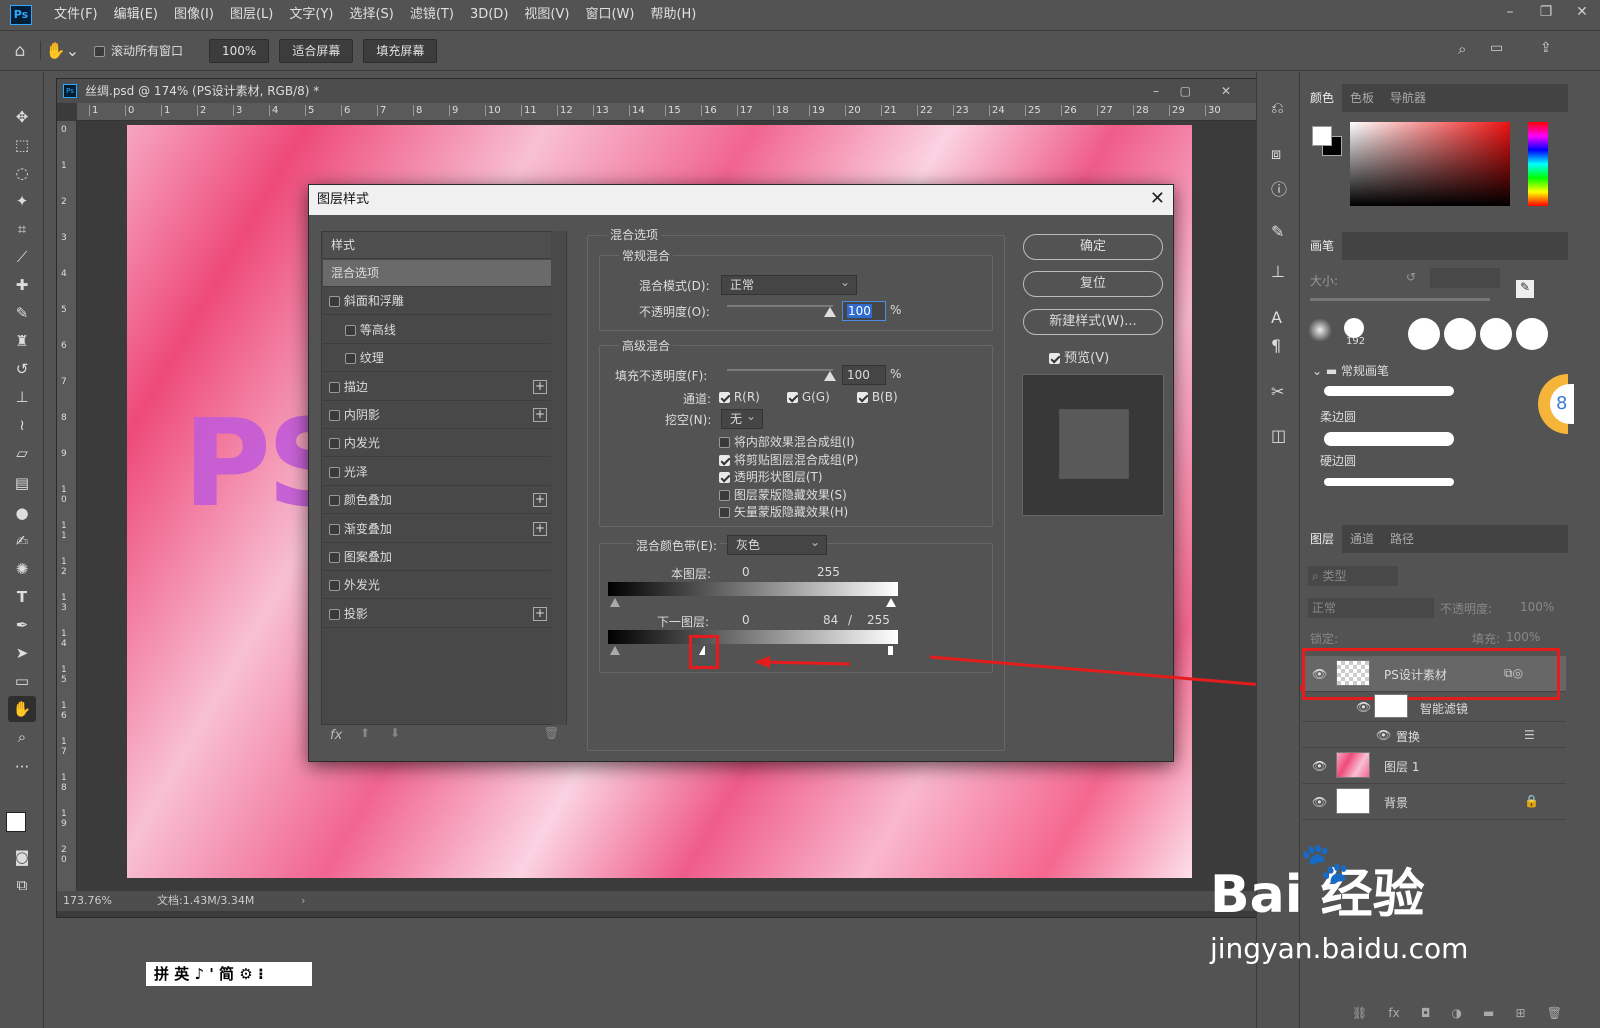 This screenshot has height=1028, width=1600. Describe the element at coordinates (1554, 1013) in the screenshot. I see `trash-icon: 🗑` at that location.